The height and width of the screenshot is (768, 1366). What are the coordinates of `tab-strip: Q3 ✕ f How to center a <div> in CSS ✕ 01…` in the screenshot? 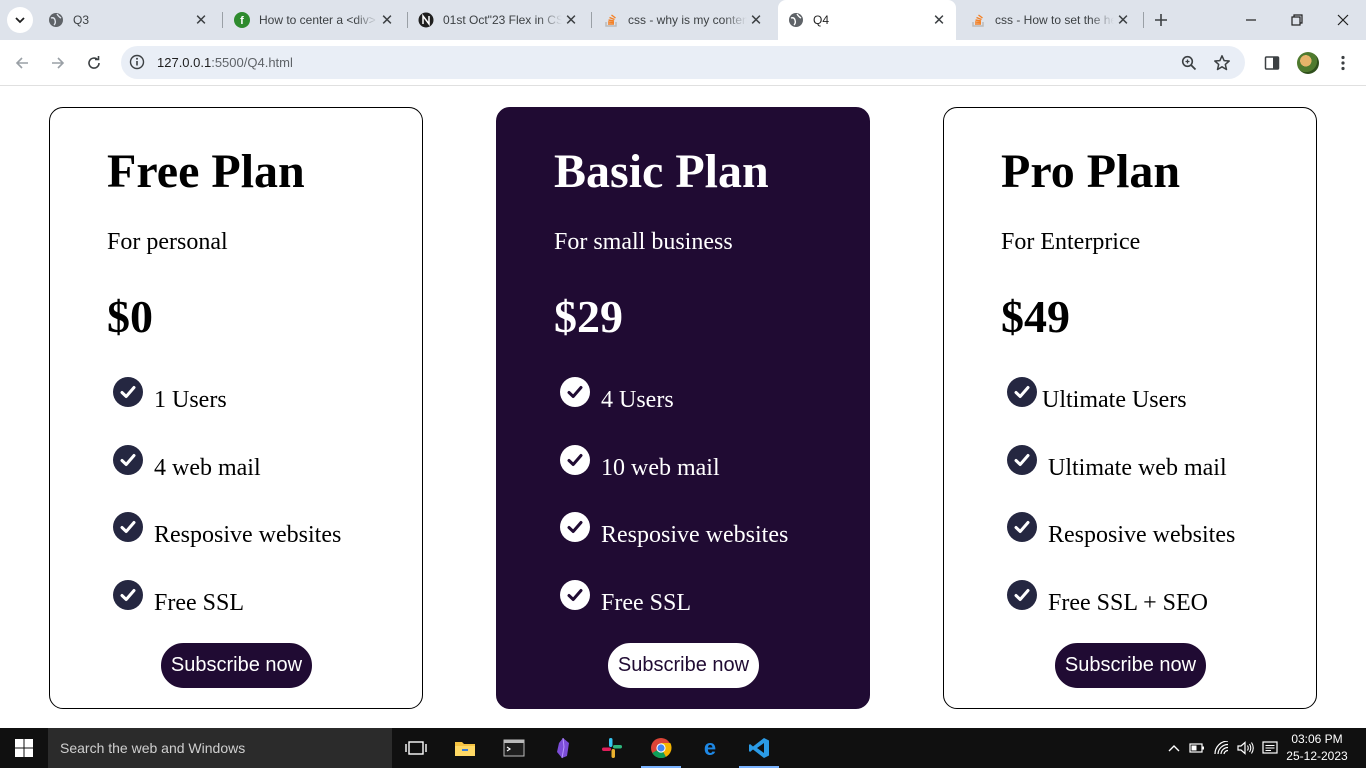 It's located at (683, 20).